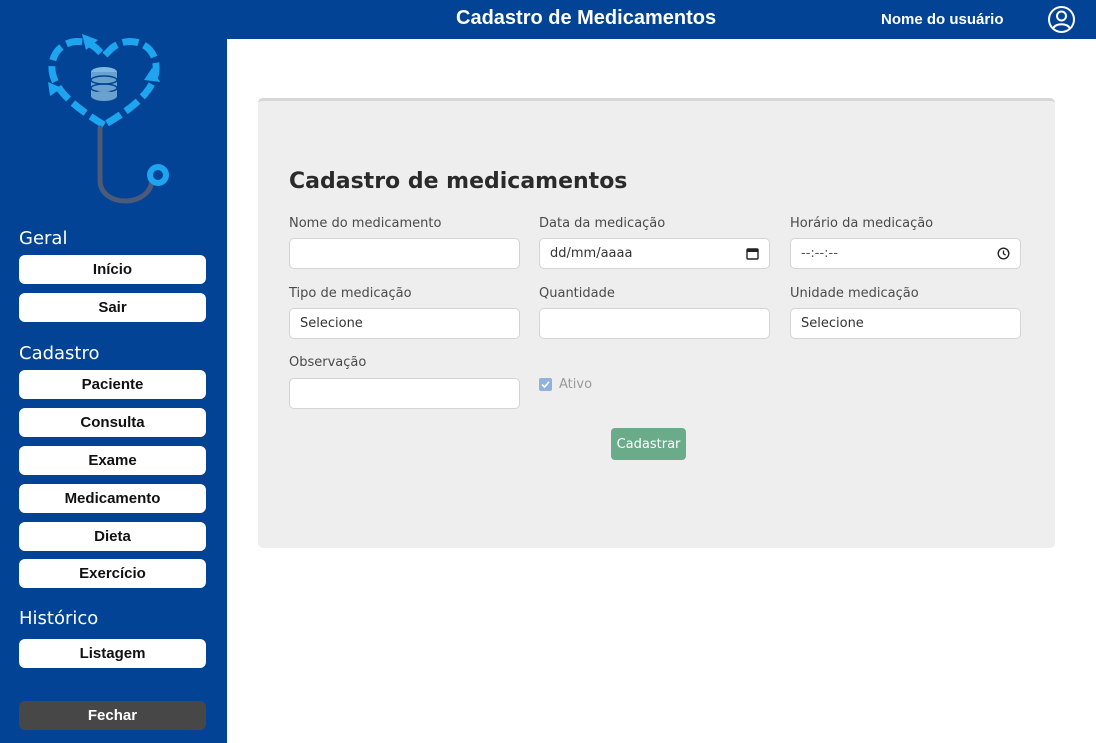  I want to click on clock-icon, so click(1003, 253).